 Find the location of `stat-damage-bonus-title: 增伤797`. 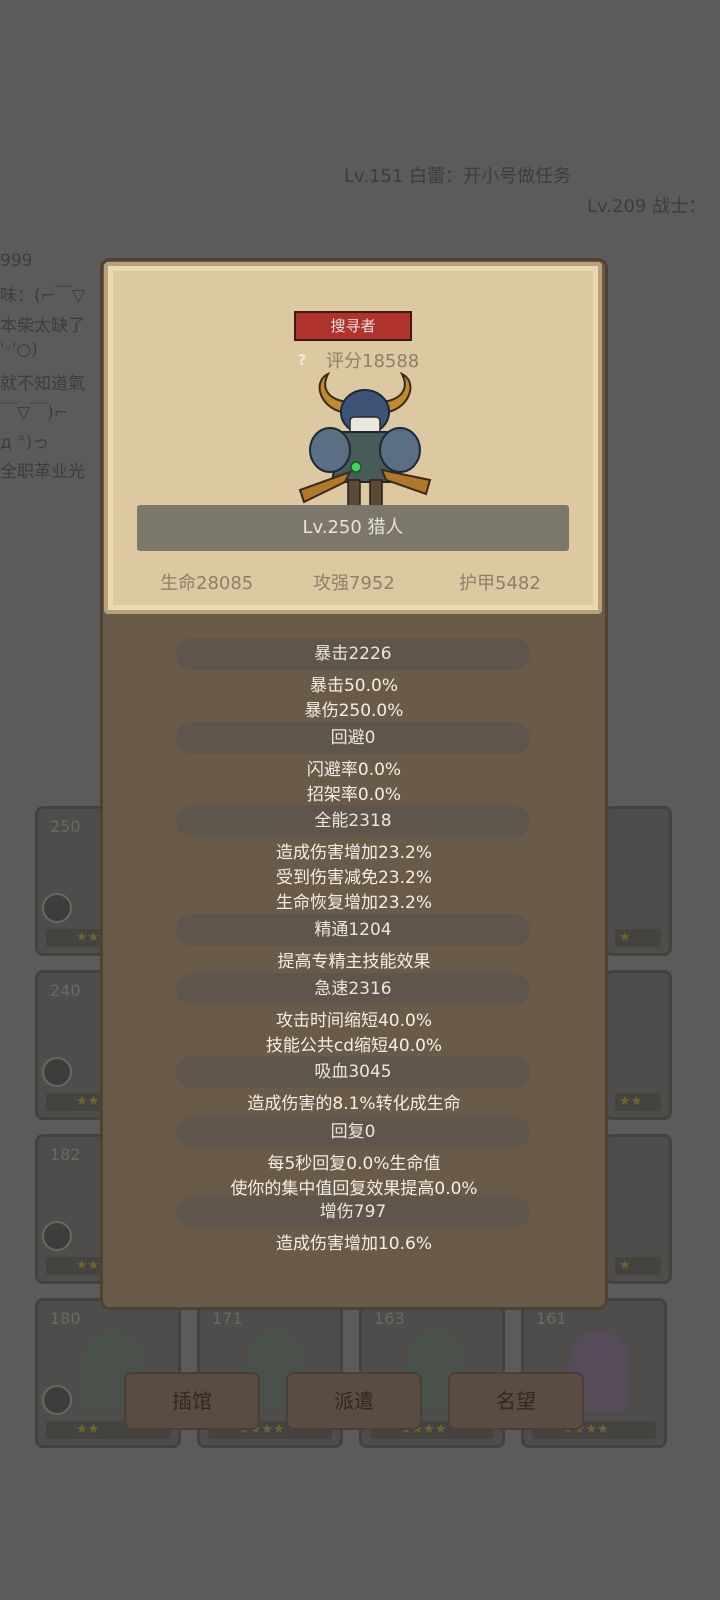

stat-damage-bonus-title: 增伤797 is located at coordinates (353, 1212).